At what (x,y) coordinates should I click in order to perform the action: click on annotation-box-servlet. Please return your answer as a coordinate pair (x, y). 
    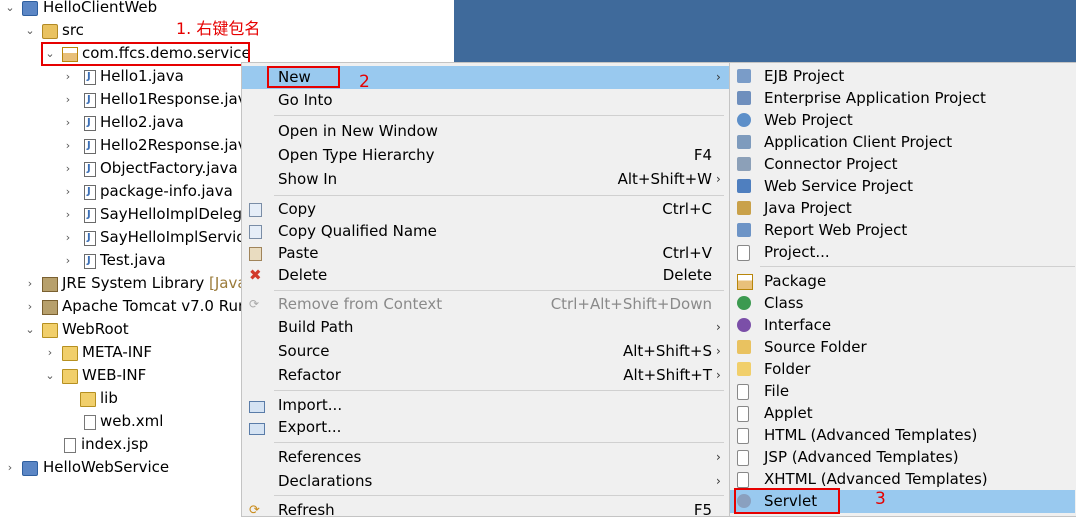
    Looking at the image, I should click on (787, 501).